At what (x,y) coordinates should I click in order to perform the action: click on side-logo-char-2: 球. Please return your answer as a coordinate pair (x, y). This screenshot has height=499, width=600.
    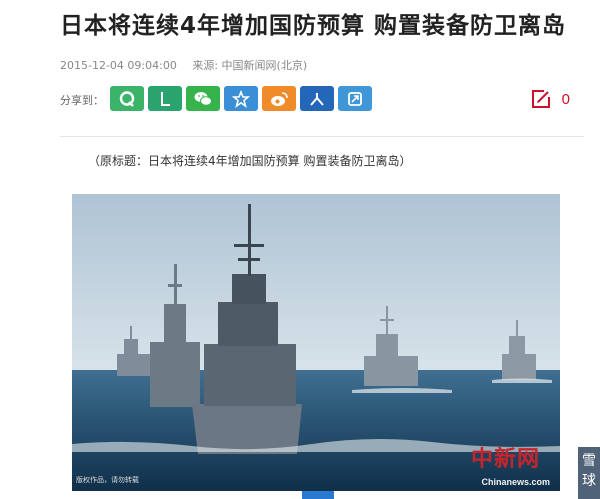
    Looking at the image, I should click on (589, 481).